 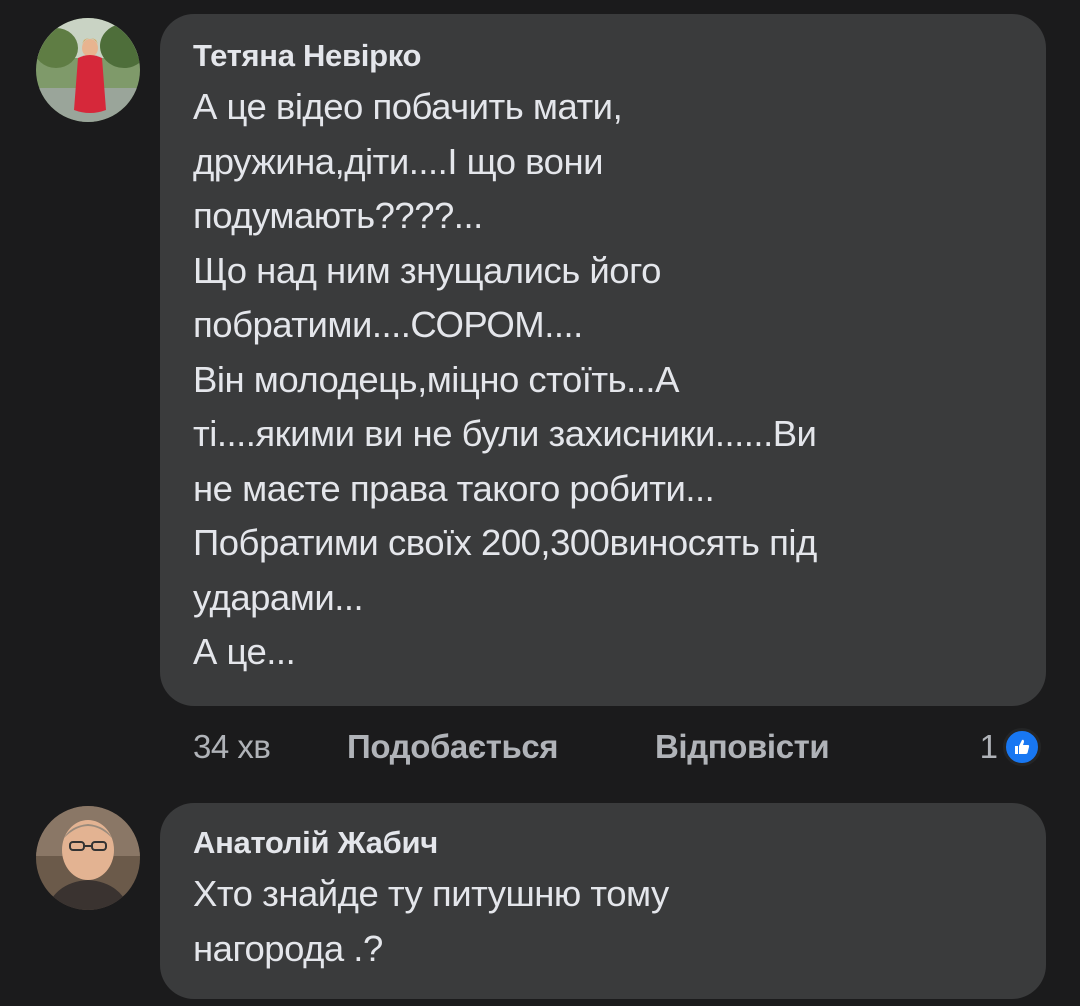 I want to click on like-button: Подобається, so click(x=453, y=747).